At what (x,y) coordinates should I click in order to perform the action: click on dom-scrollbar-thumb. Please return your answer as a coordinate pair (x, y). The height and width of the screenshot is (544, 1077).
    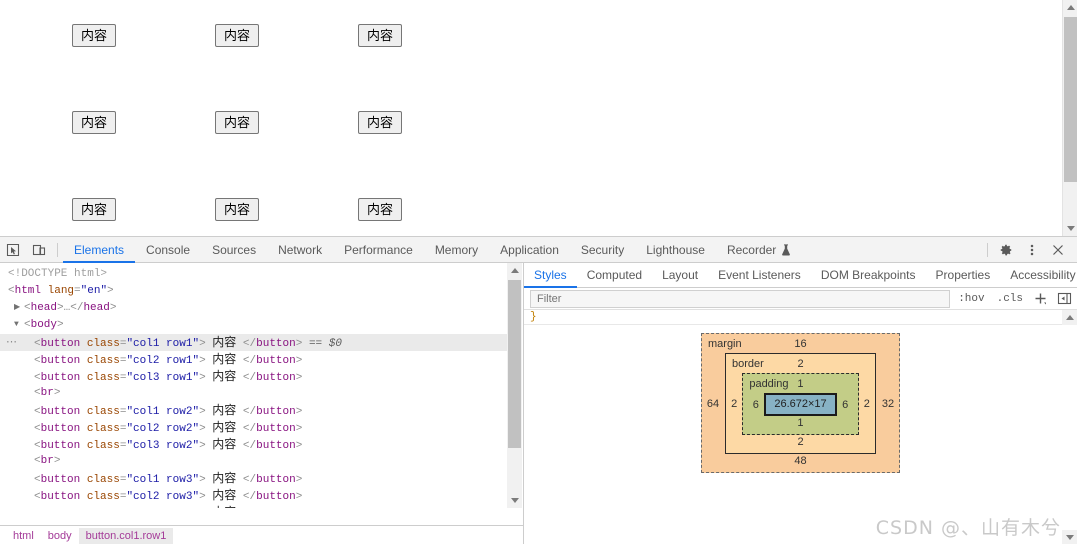
    Looking at the image, I should click on (514, 364).